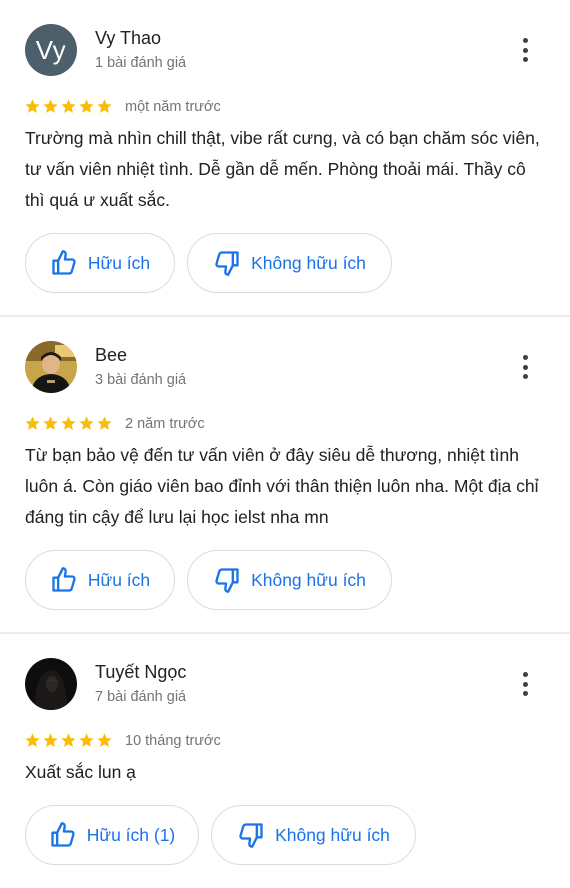  What do you see at coordinates (141, 697) in the screenshot?
I see `review-count: 7 bài đánh giá` at bounding box center [141, 697].